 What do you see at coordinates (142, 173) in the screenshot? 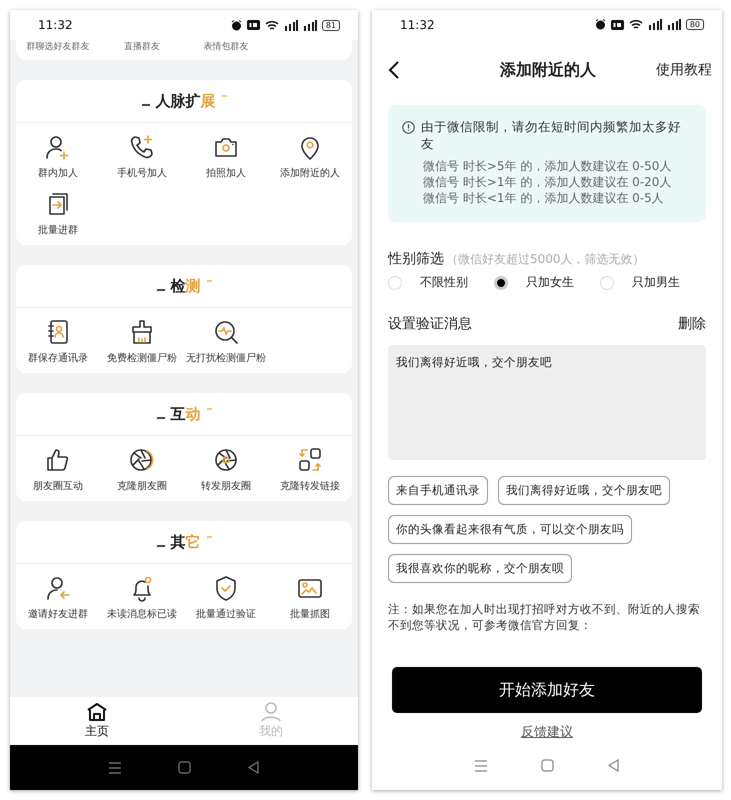
I see `feature-label: 手机号加人` at bounding box center [142, 173].